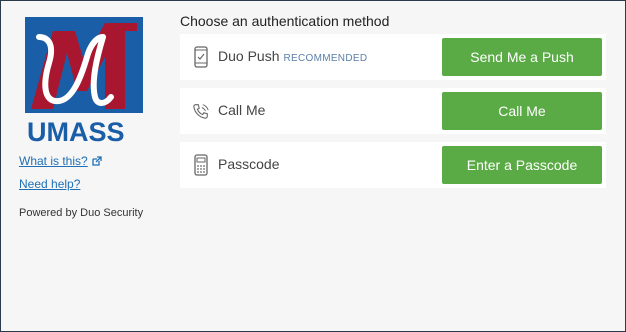 This screenshot has height=332, width=626. I want to click on call-me-label: Call Me, so click(242, 110).